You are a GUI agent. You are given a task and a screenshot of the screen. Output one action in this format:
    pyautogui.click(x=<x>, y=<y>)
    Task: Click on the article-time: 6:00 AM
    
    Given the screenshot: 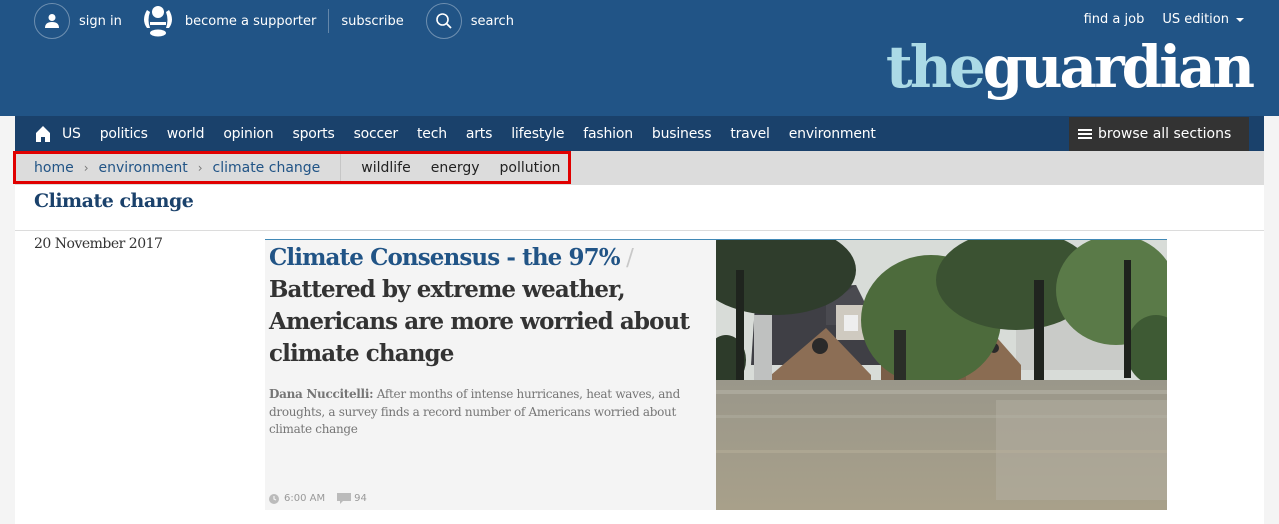 What is the action you would take?
    pyautogui.click(x=305, y=498)
    